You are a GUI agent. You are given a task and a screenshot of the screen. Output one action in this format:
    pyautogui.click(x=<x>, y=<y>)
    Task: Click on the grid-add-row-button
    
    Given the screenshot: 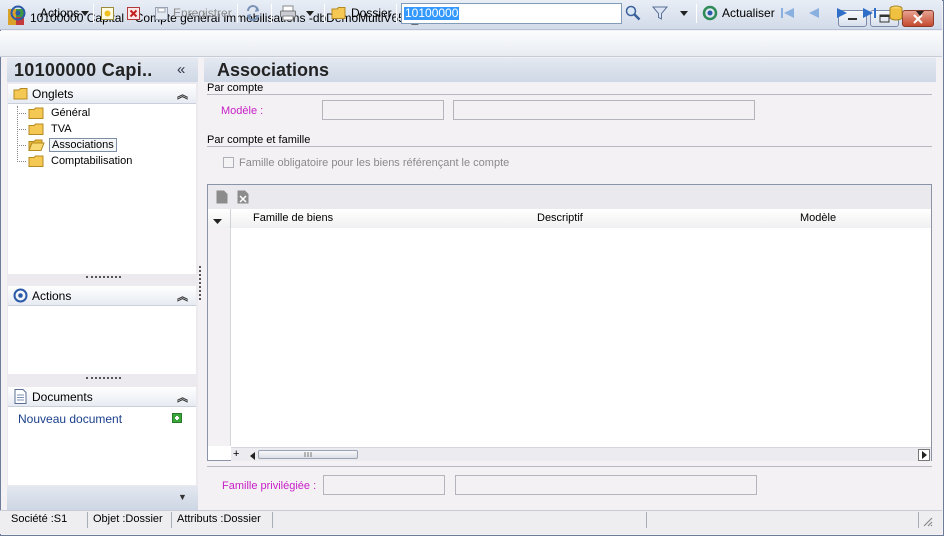 What is the action you would take?
    pyautogui.click(x=222, y=198)
    